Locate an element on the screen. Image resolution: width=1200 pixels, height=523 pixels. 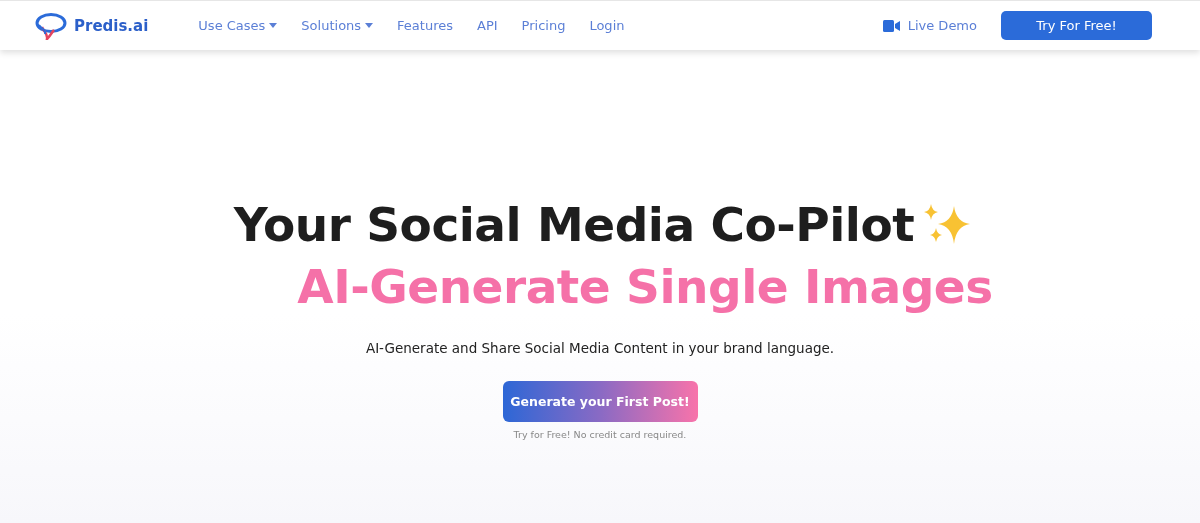
logo-text: Predis.ai is located at coordinates (111, 25).